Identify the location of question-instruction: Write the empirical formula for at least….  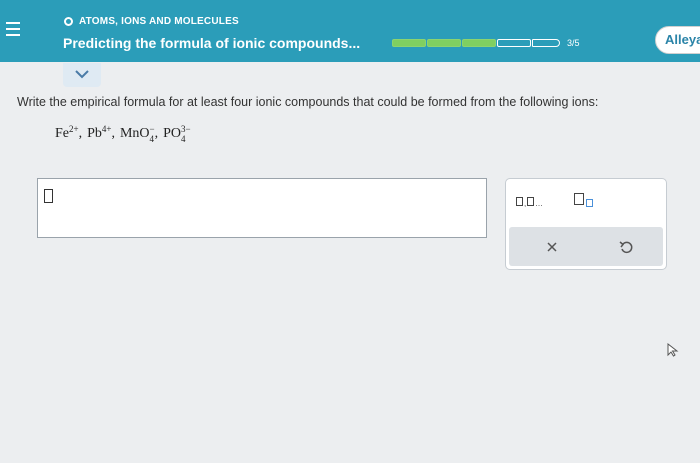
(308, 102).